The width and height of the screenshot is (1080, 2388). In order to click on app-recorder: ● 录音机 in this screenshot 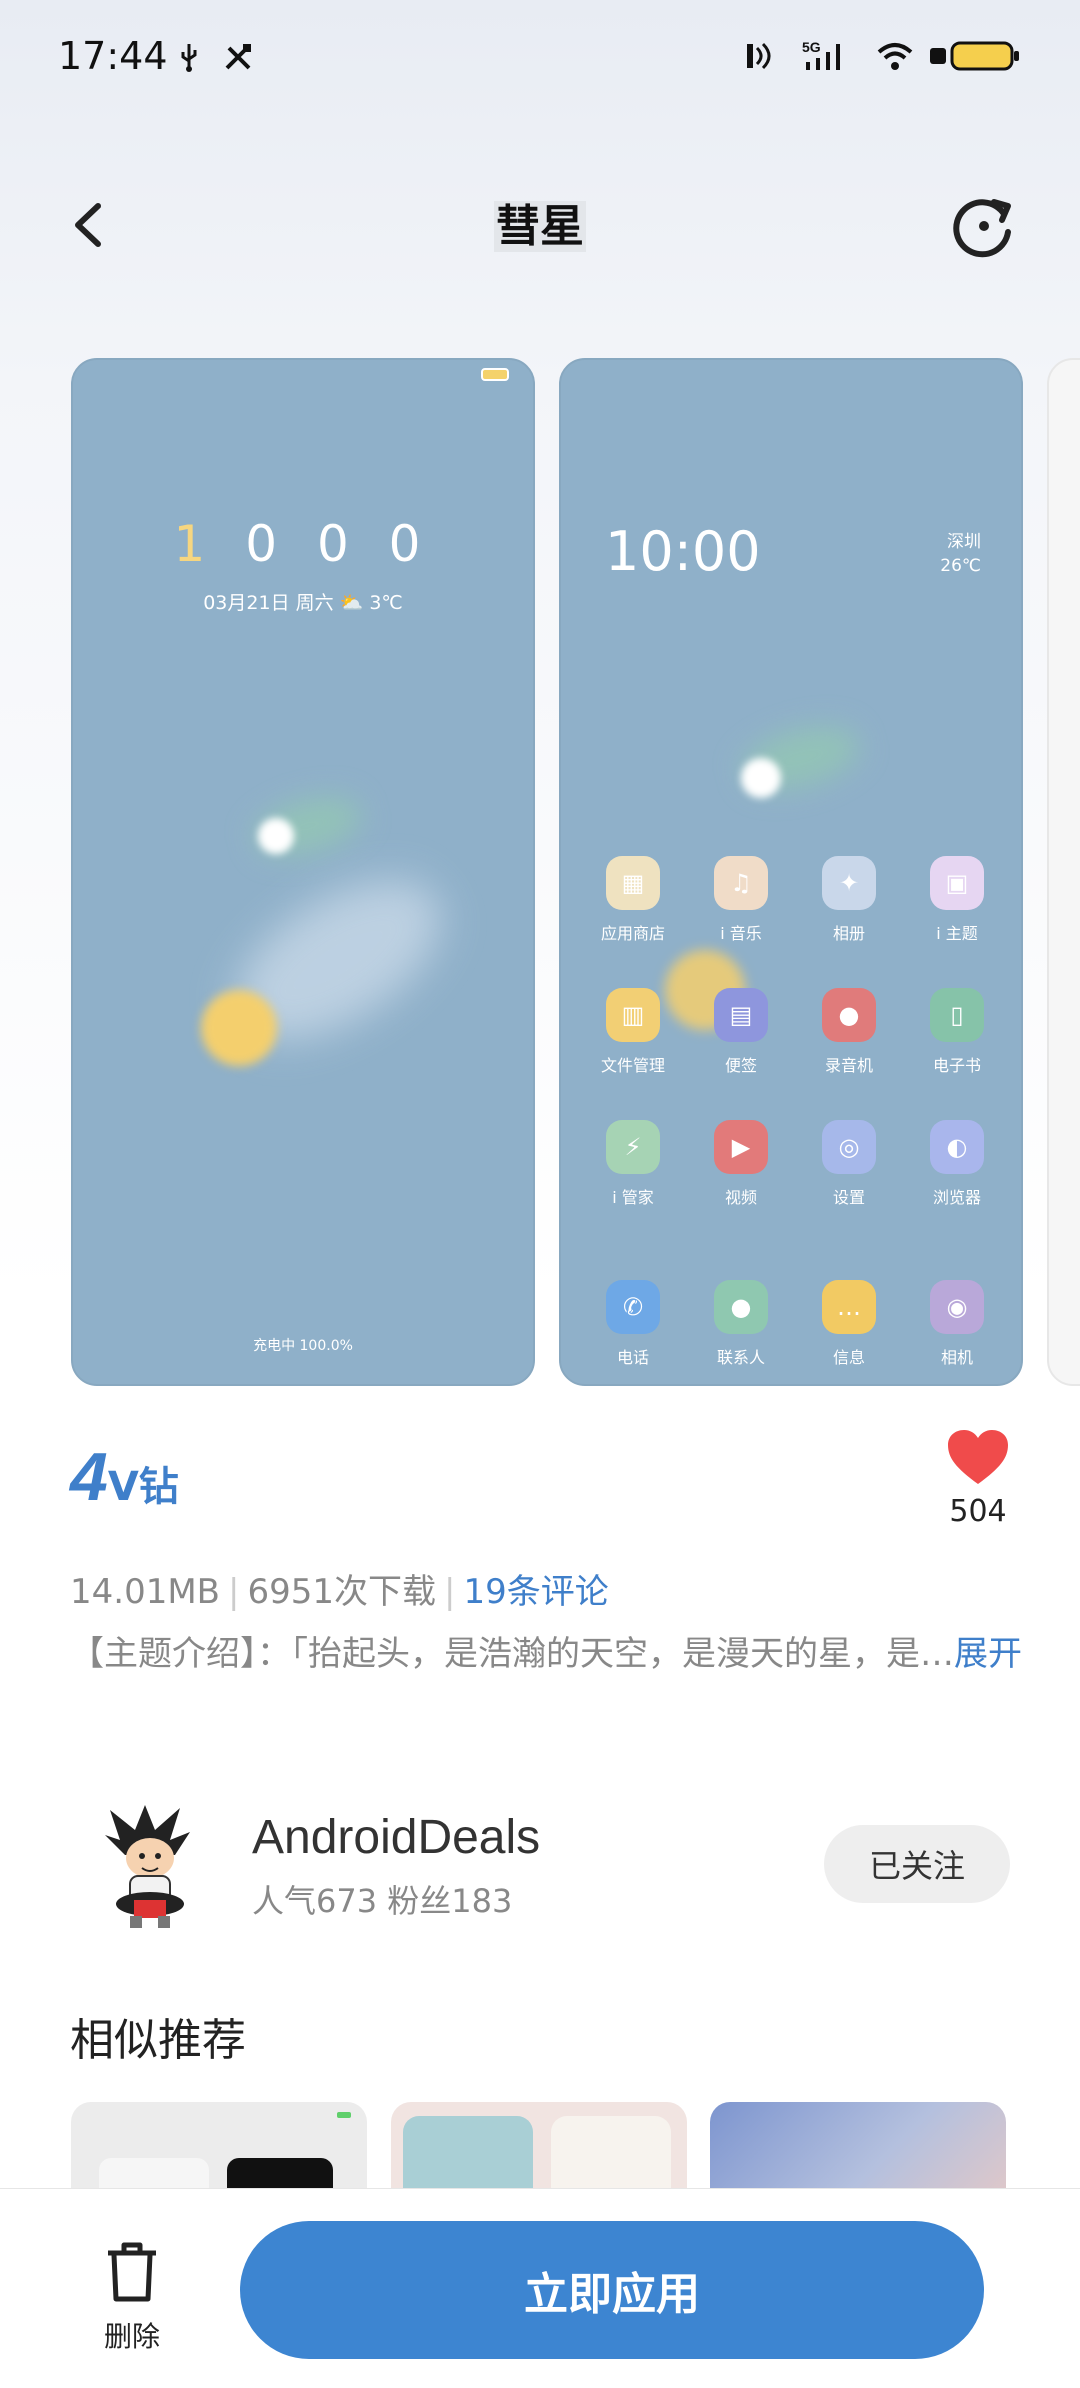, I will do `click(849, 1032)`.